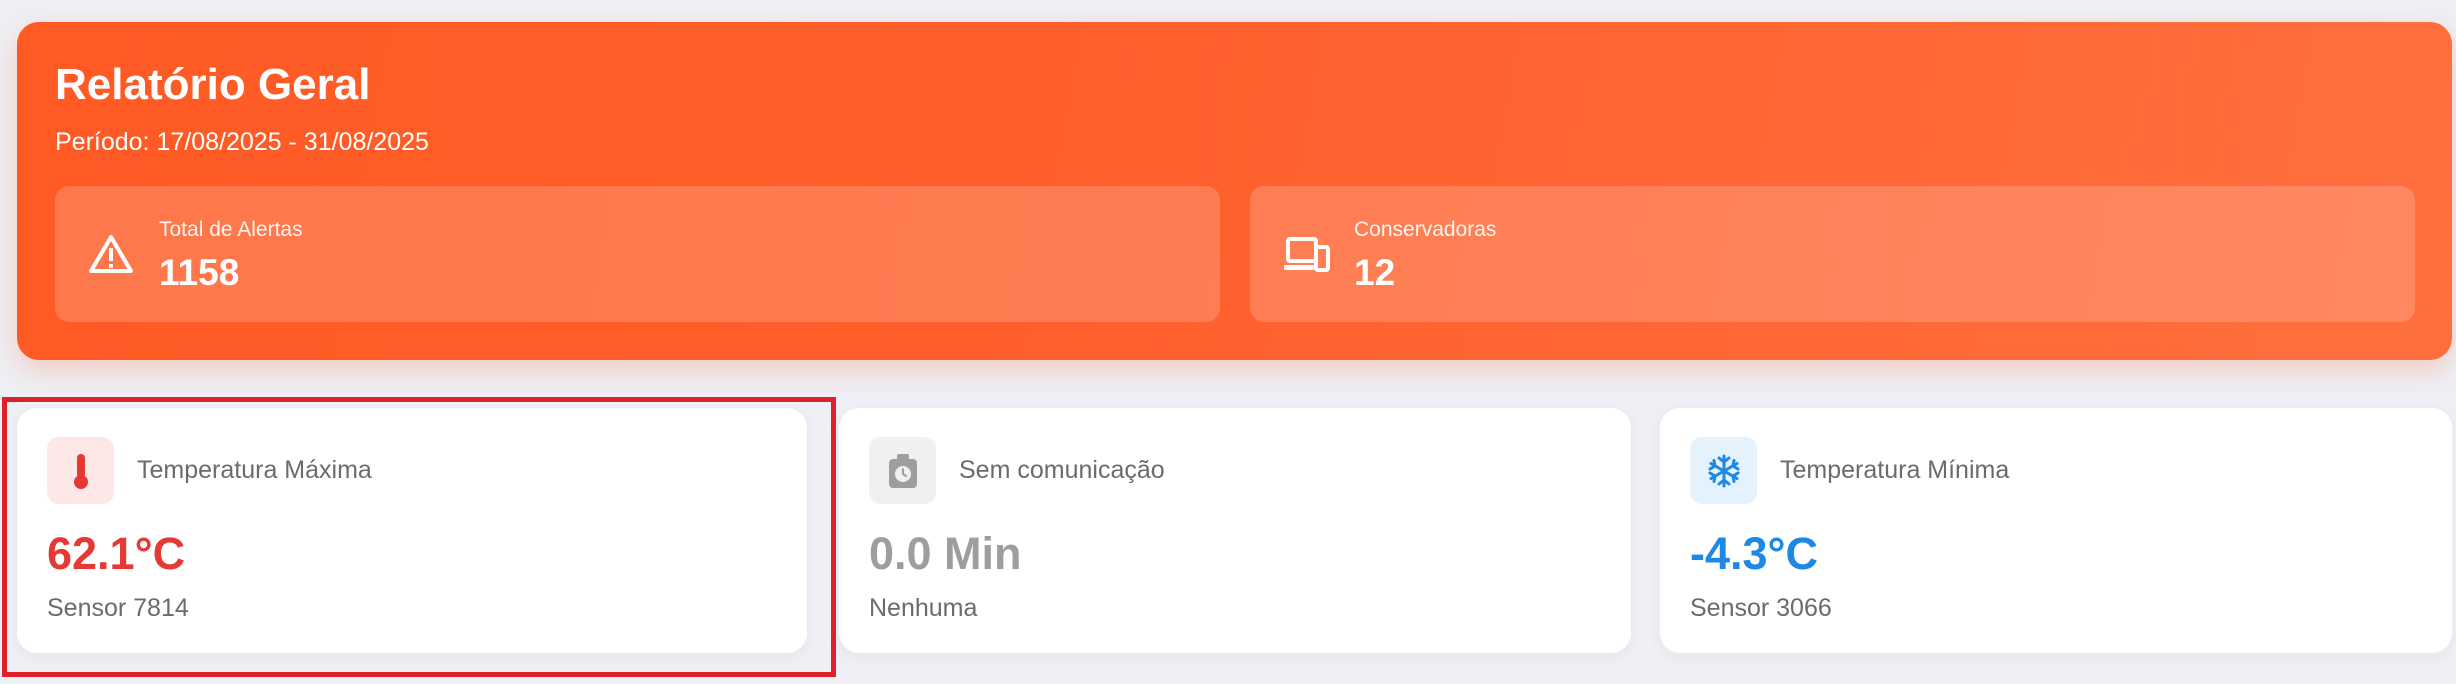  I want to click on timer-icon, so click(902, 470).